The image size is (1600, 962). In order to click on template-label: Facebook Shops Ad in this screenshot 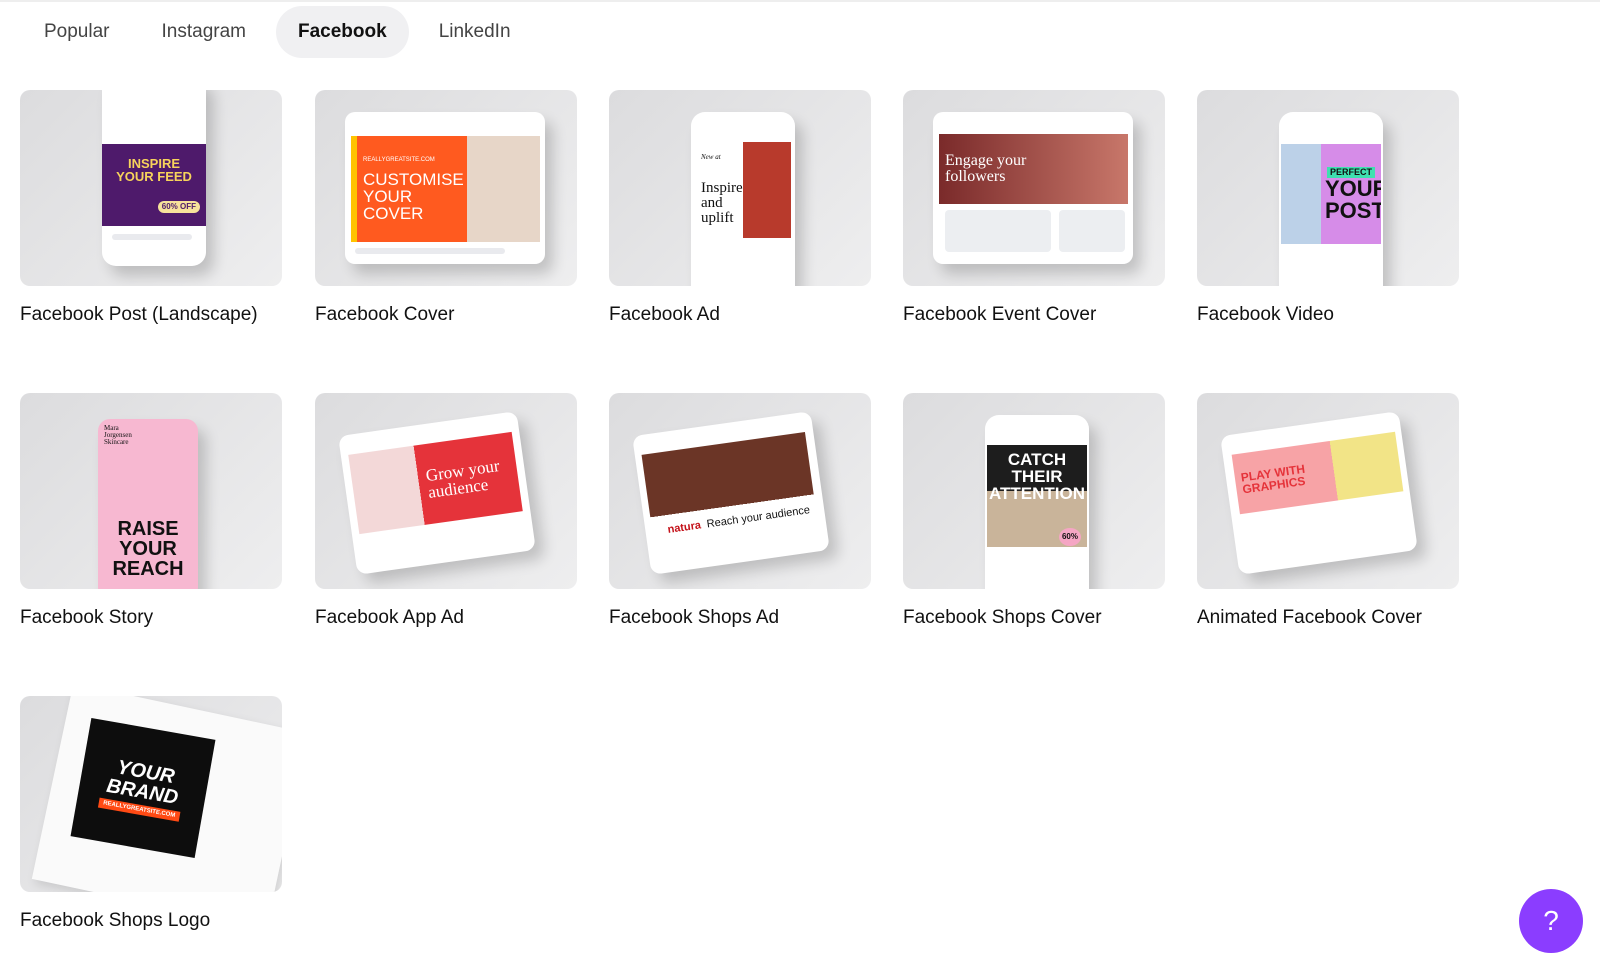, I will do `click(694, 617)`.